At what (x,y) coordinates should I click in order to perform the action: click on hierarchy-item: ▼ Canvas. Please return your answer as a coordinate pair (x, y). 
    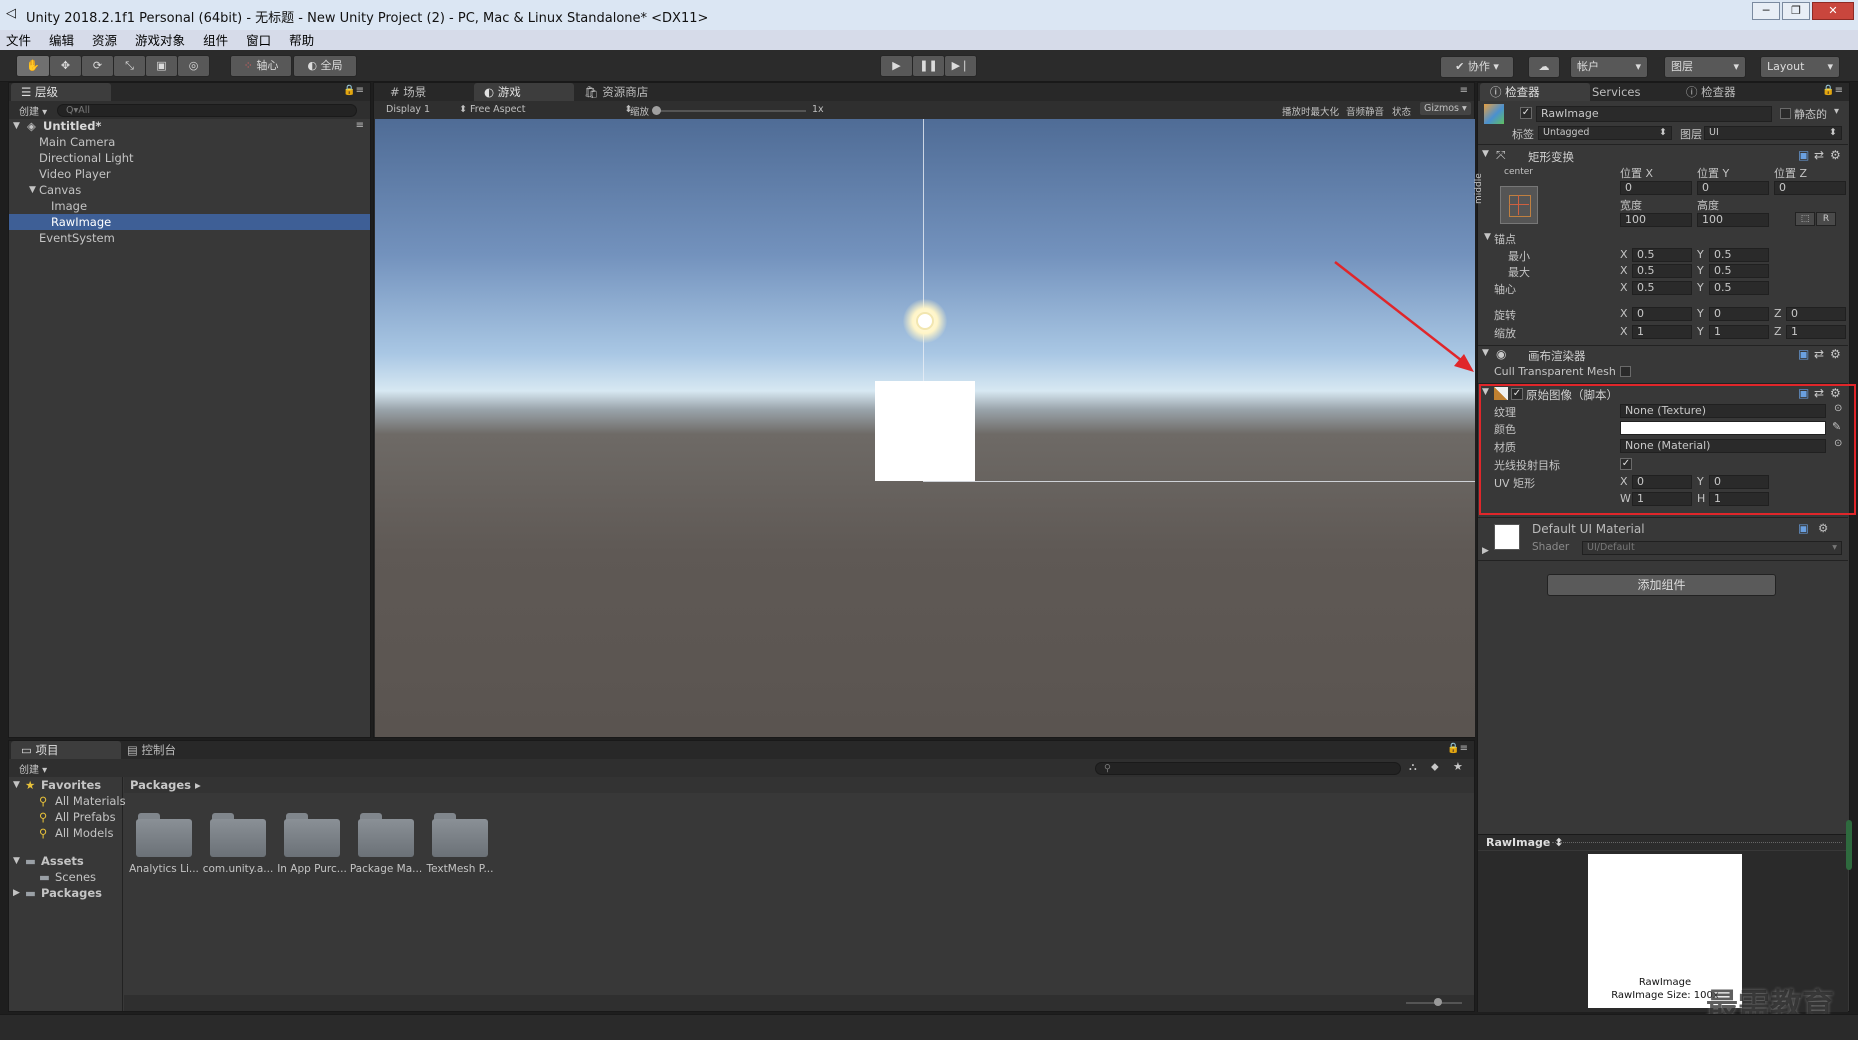
    Looking at the image, I should click on (189, 190).